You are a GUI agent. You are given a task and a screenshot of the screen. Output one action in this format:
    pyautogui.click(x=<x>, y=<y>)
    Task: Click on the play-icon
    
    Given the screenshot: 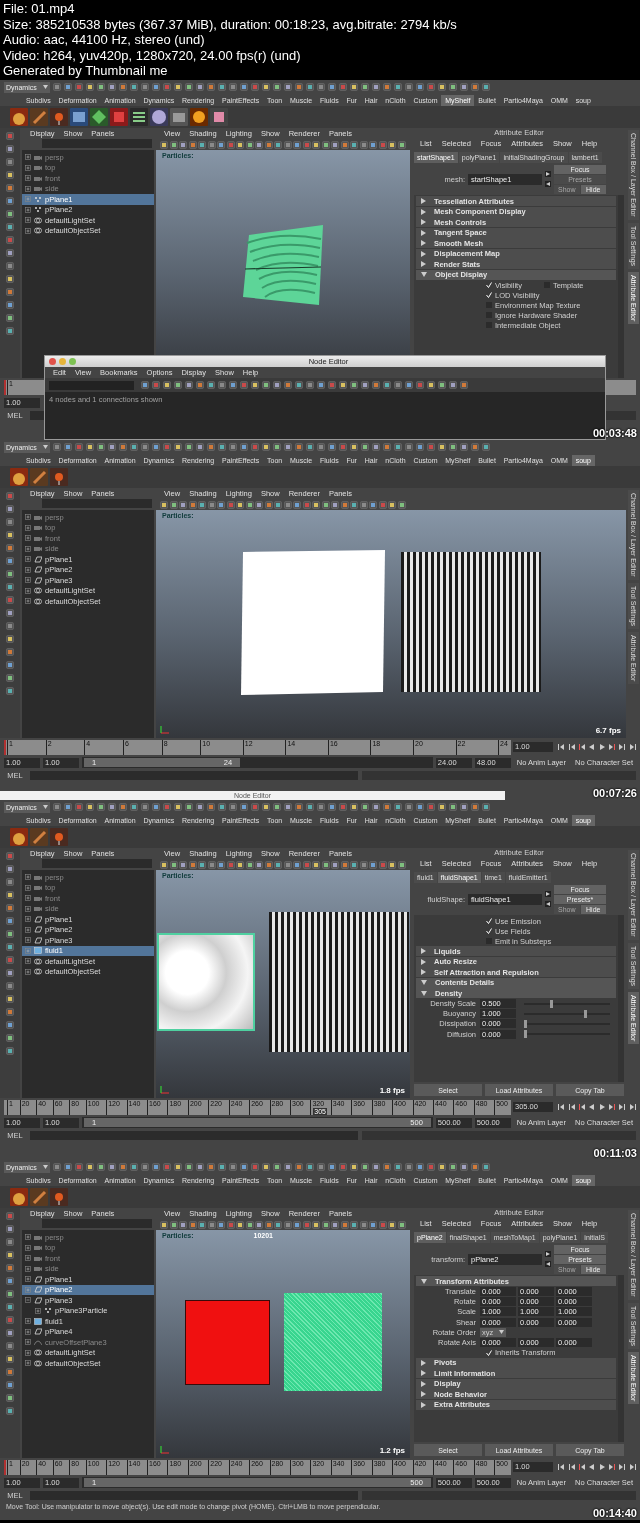 What is the action you would take?
    pyautogui.click(x=602, y=1467)
    